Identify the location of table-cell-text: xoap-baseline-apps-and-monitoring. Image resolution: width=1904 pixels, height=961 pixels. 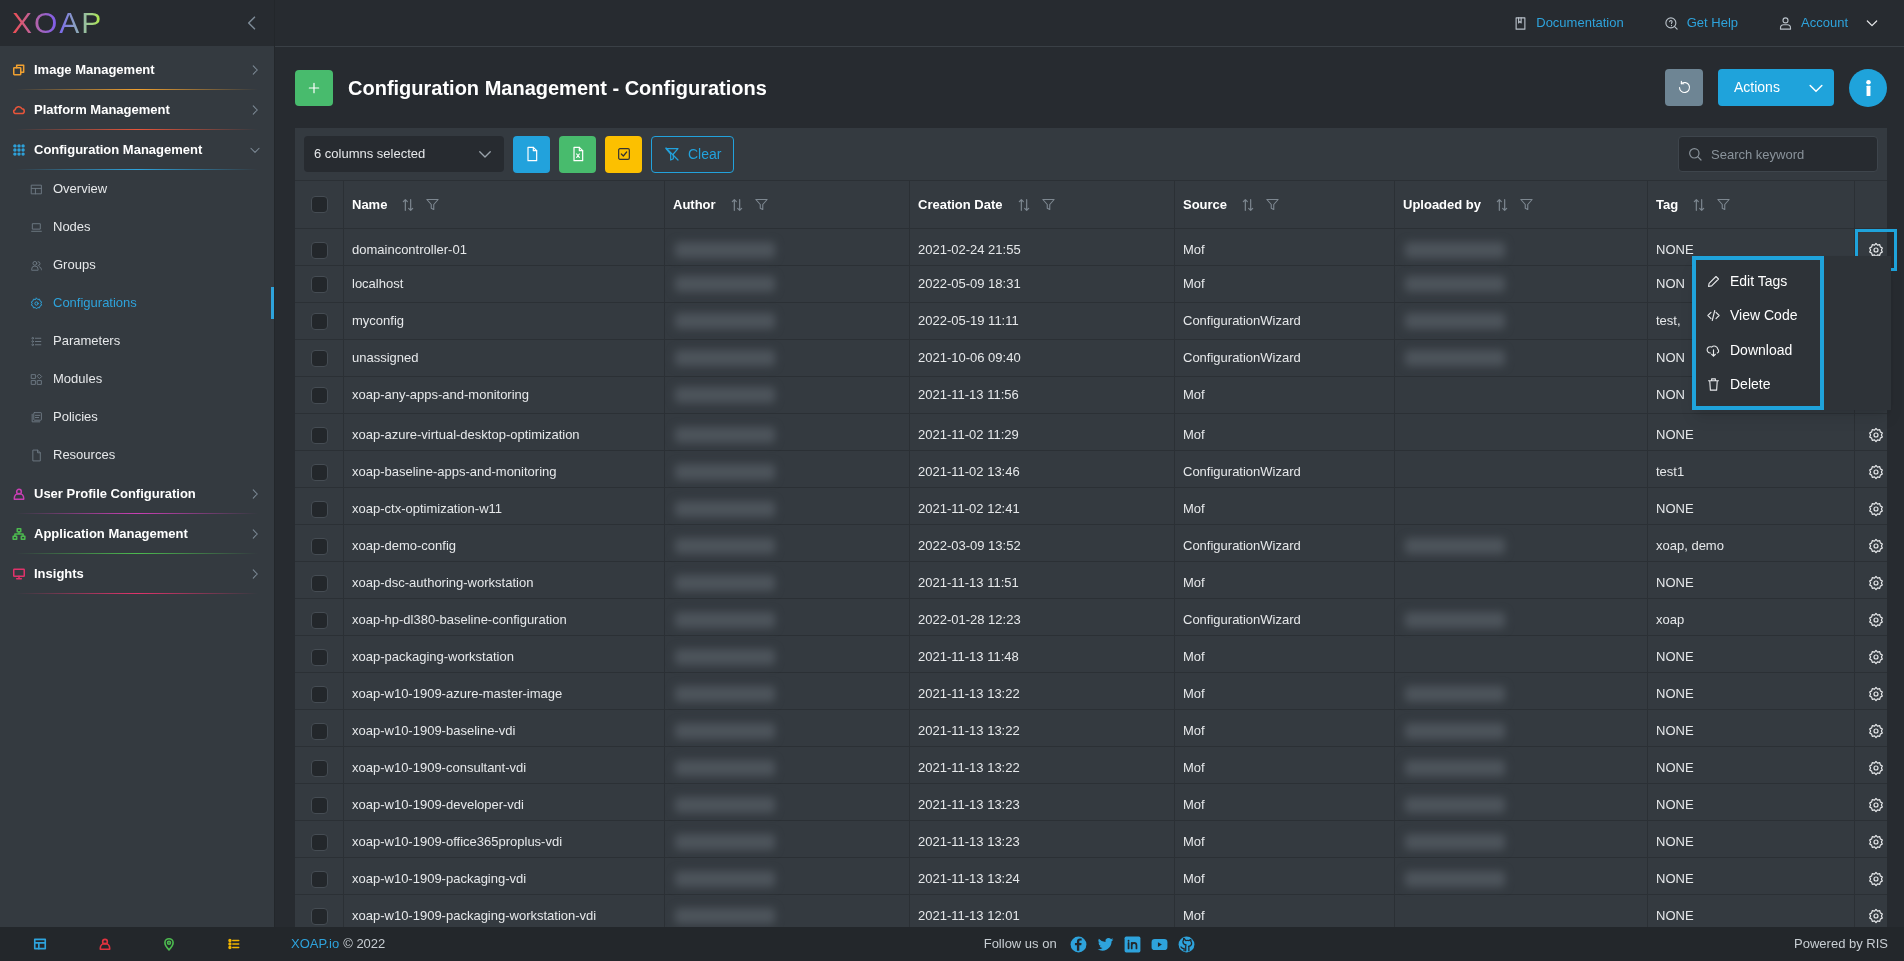
(454, 472).